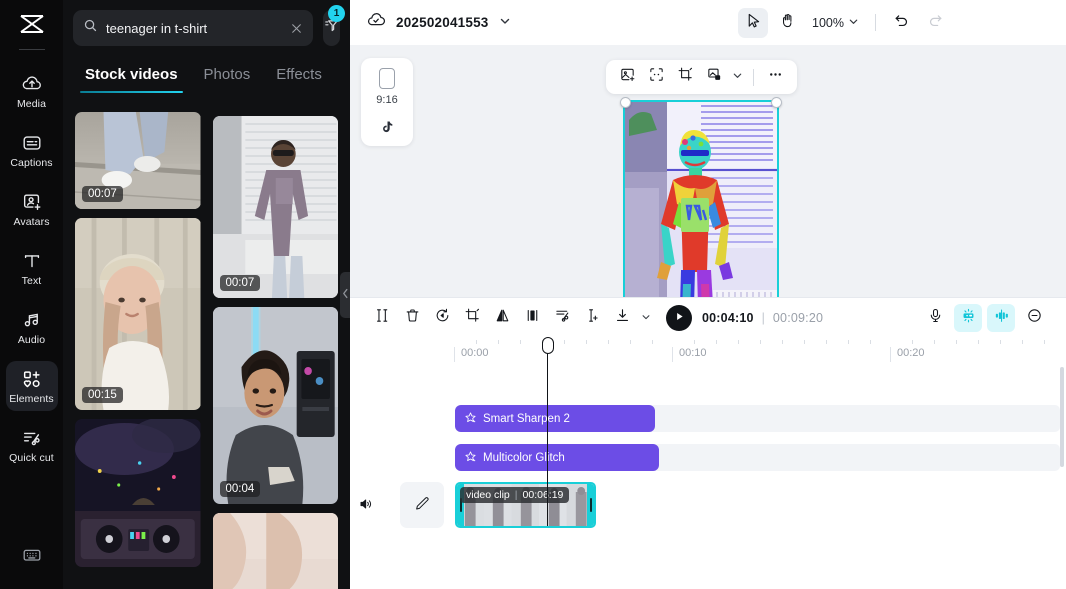  I want to click on keyframe-button, so click(592, 318).